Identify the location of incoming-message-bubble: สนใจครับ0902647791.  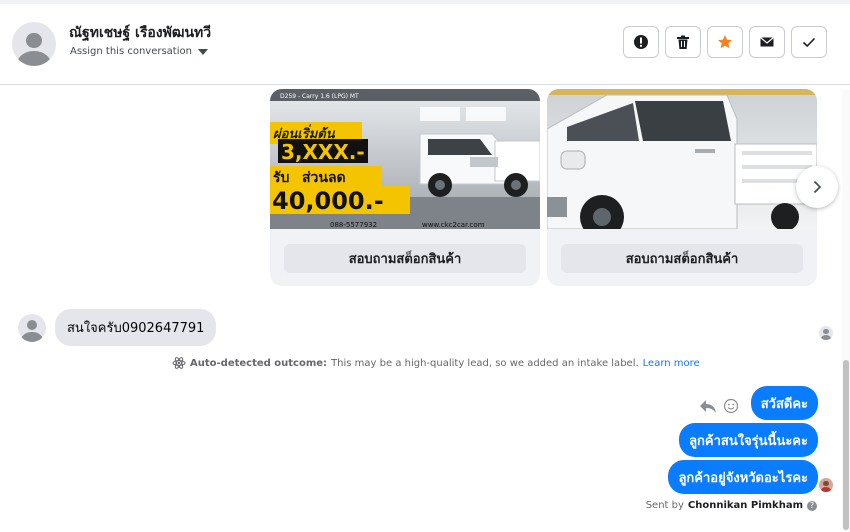
(136, 327).